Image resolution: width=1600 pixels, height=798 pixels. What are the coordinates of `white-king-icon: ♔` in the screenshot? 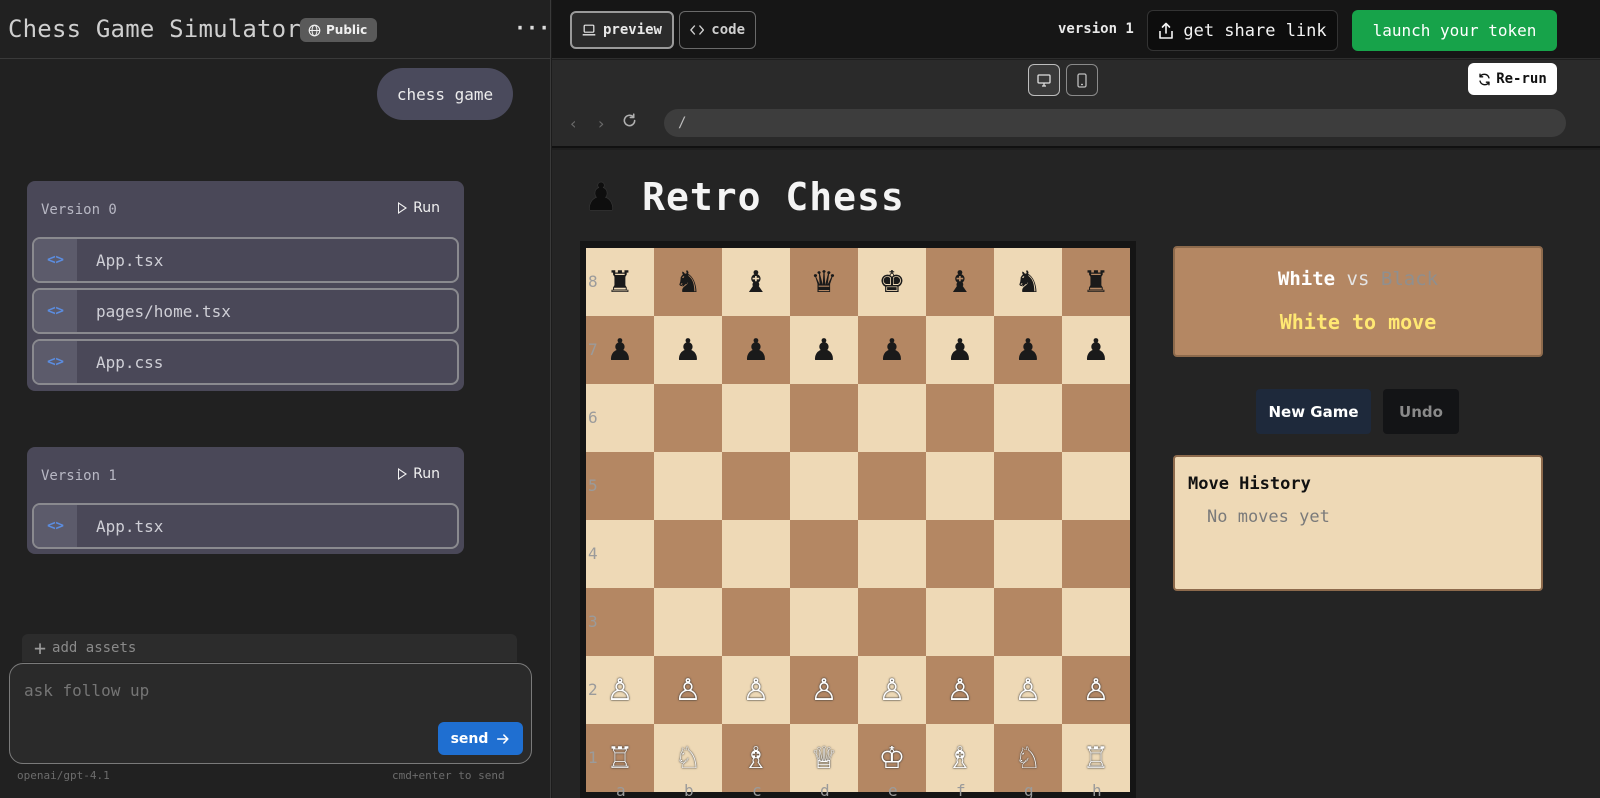 It's located at (892, 758).